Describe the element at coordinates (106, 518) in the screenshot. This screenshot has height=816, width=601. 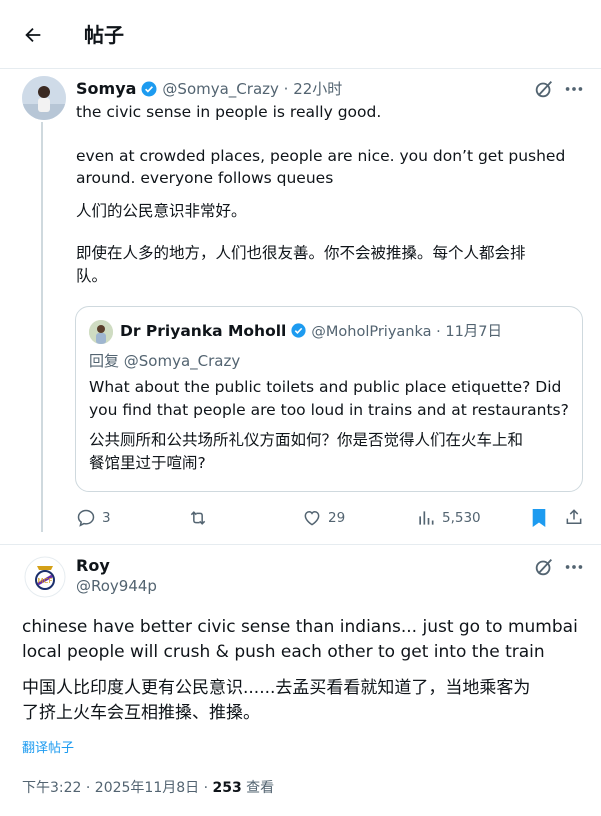
I see `reply-count: 3` at that location.